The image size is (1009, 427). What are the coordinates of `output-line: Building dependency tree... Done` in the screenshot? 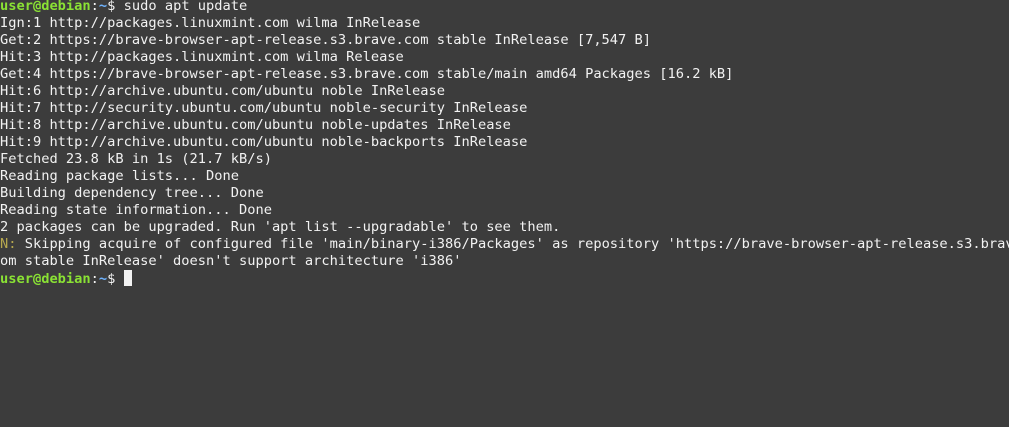 It's located at (132, 193).